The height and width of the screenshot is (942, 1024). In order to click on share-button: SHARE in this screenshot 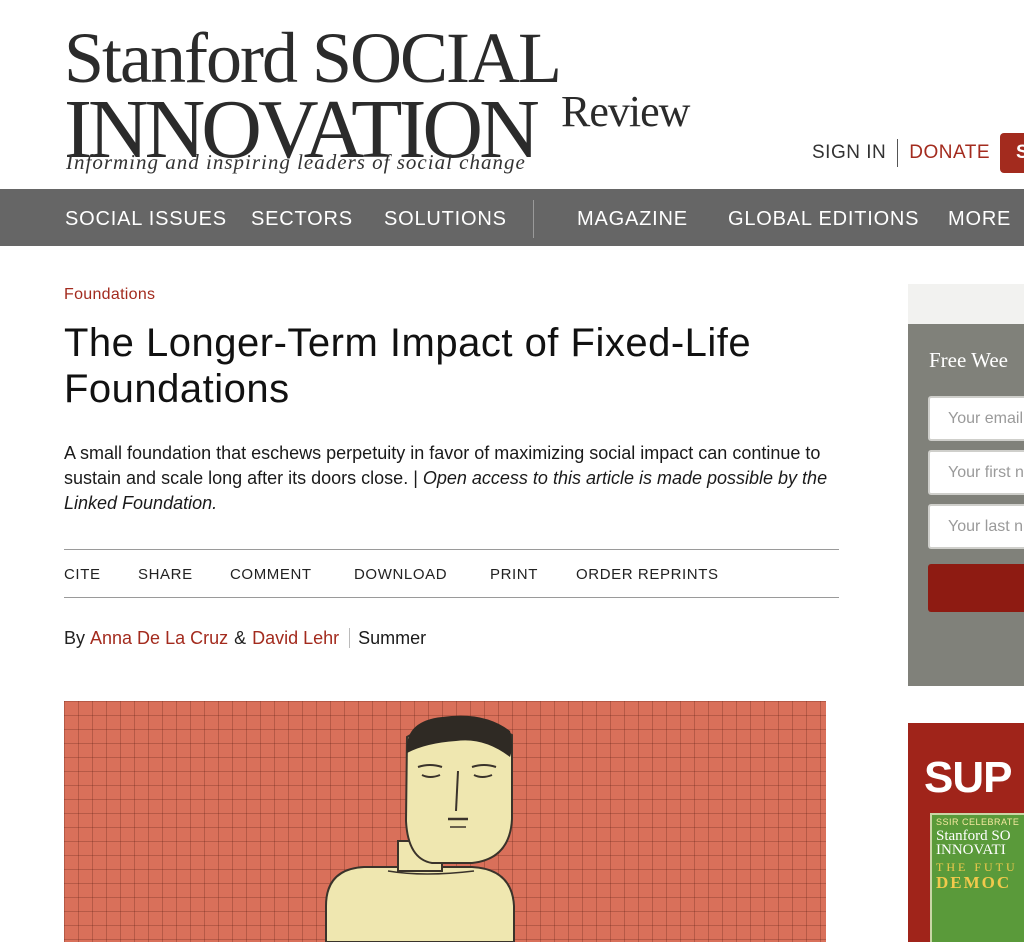, I will do `click(165, 574)`.